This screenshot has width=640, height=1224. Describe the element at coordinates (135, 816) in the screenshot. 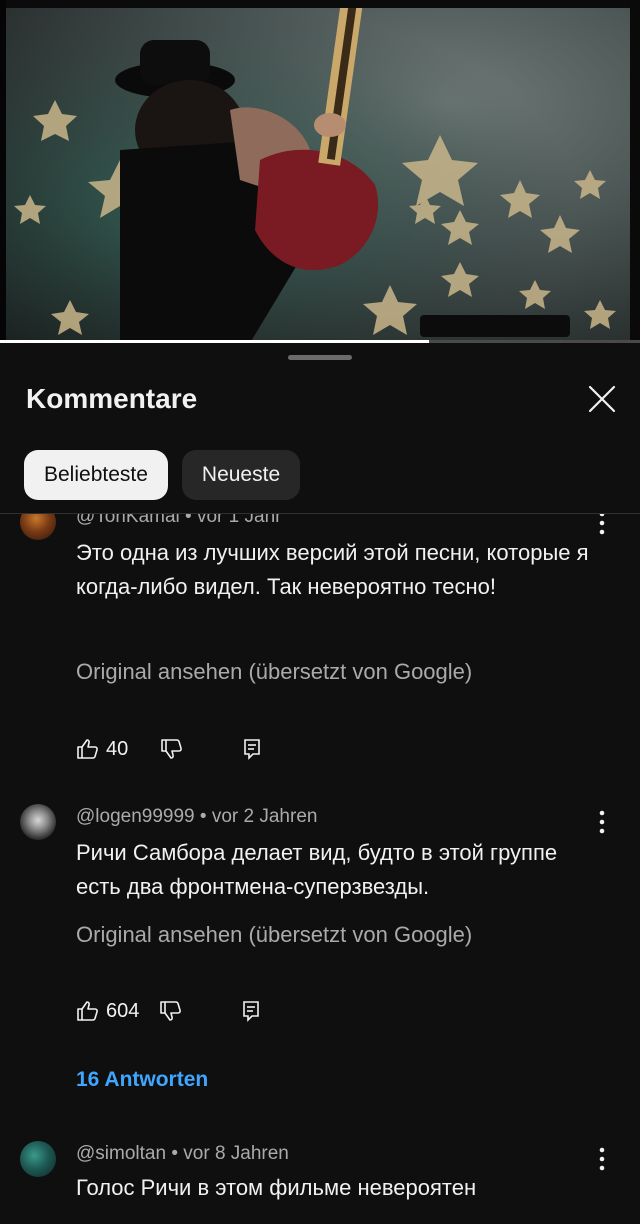

I see `comment-author: @logen99999` at that location.